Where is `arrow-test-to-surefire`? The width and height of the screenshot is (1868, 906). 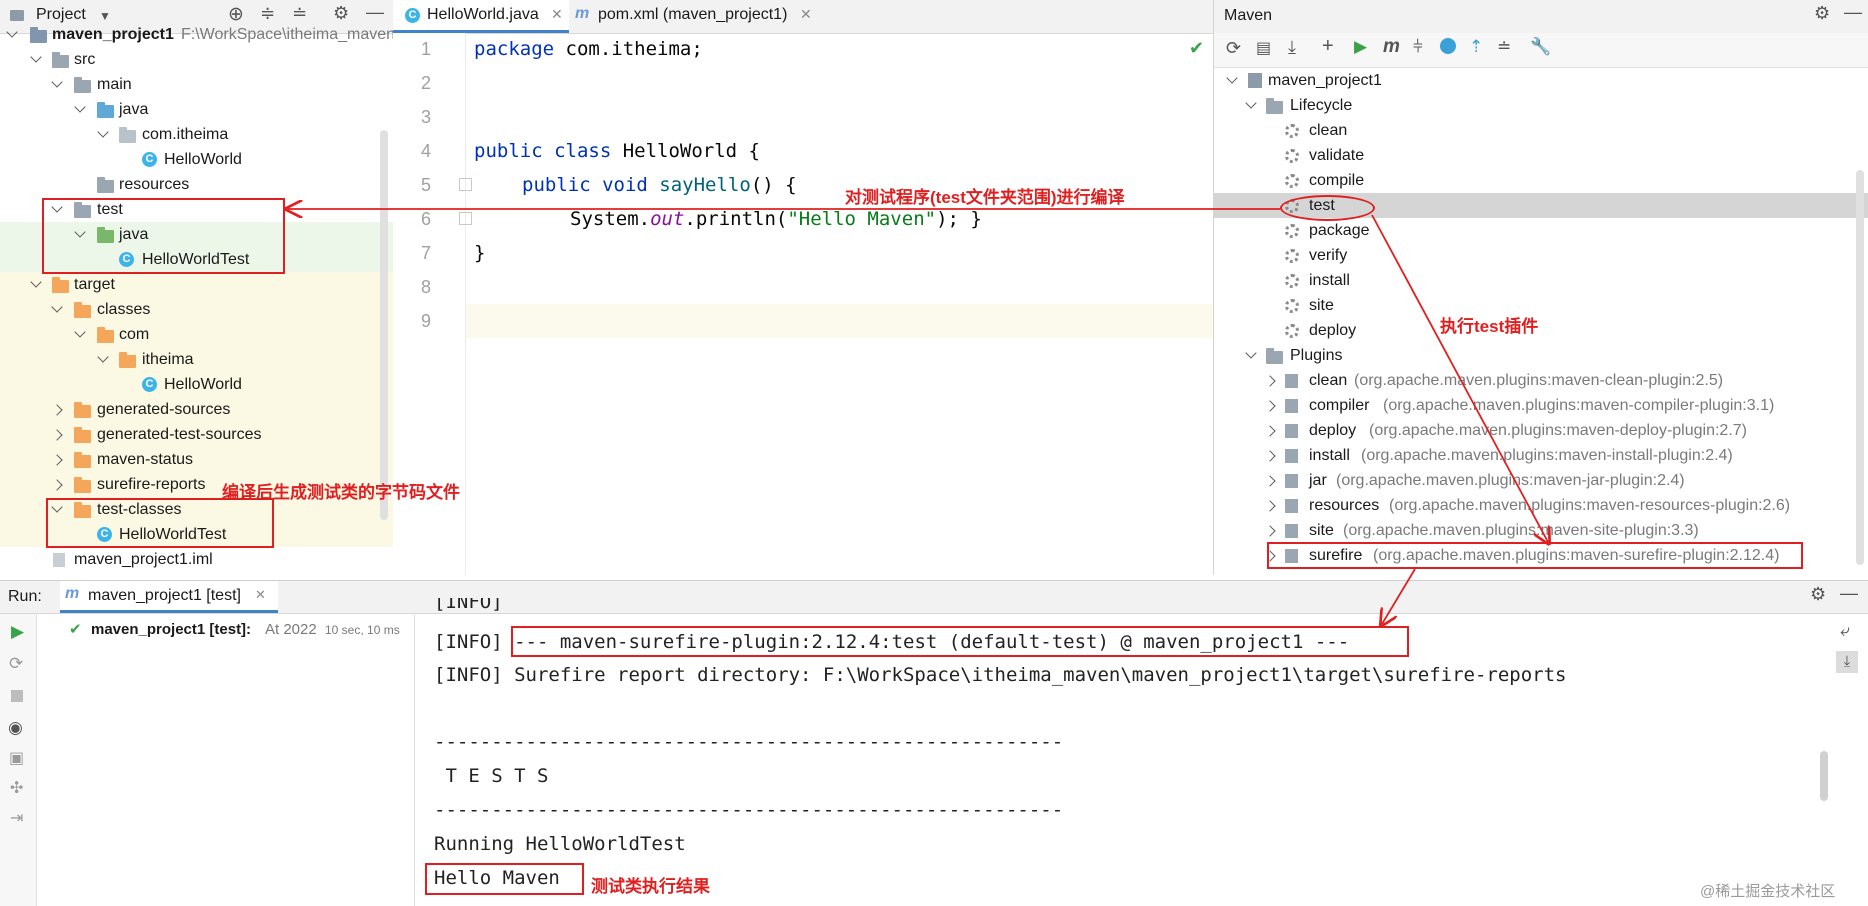
arrow-test-to-surefire is located at coordinates (1459, 378).